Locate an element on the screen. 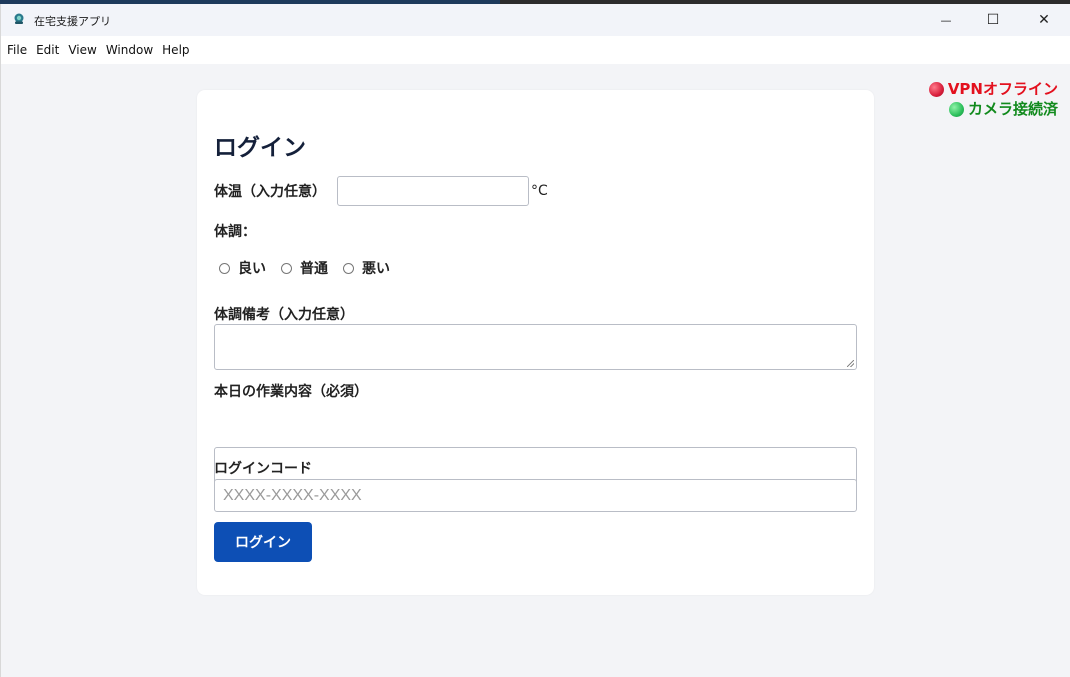 Image resolution: width=1070 pixels, height=677 pixels. resize-grip-icon is located at coordinates (850, 363).